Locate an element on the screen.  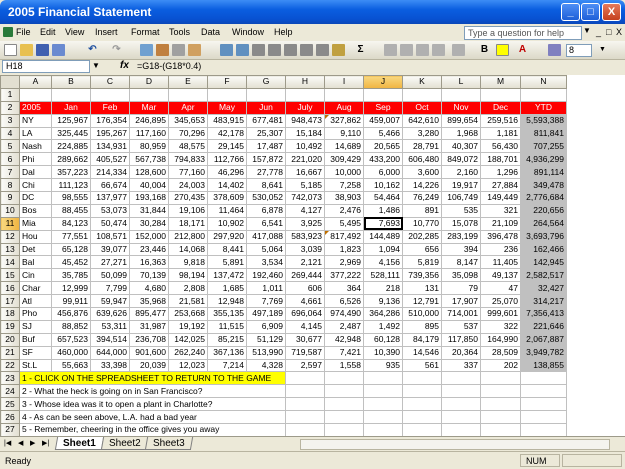
value-cell: 948,473 is located at coordinates (305, 120).